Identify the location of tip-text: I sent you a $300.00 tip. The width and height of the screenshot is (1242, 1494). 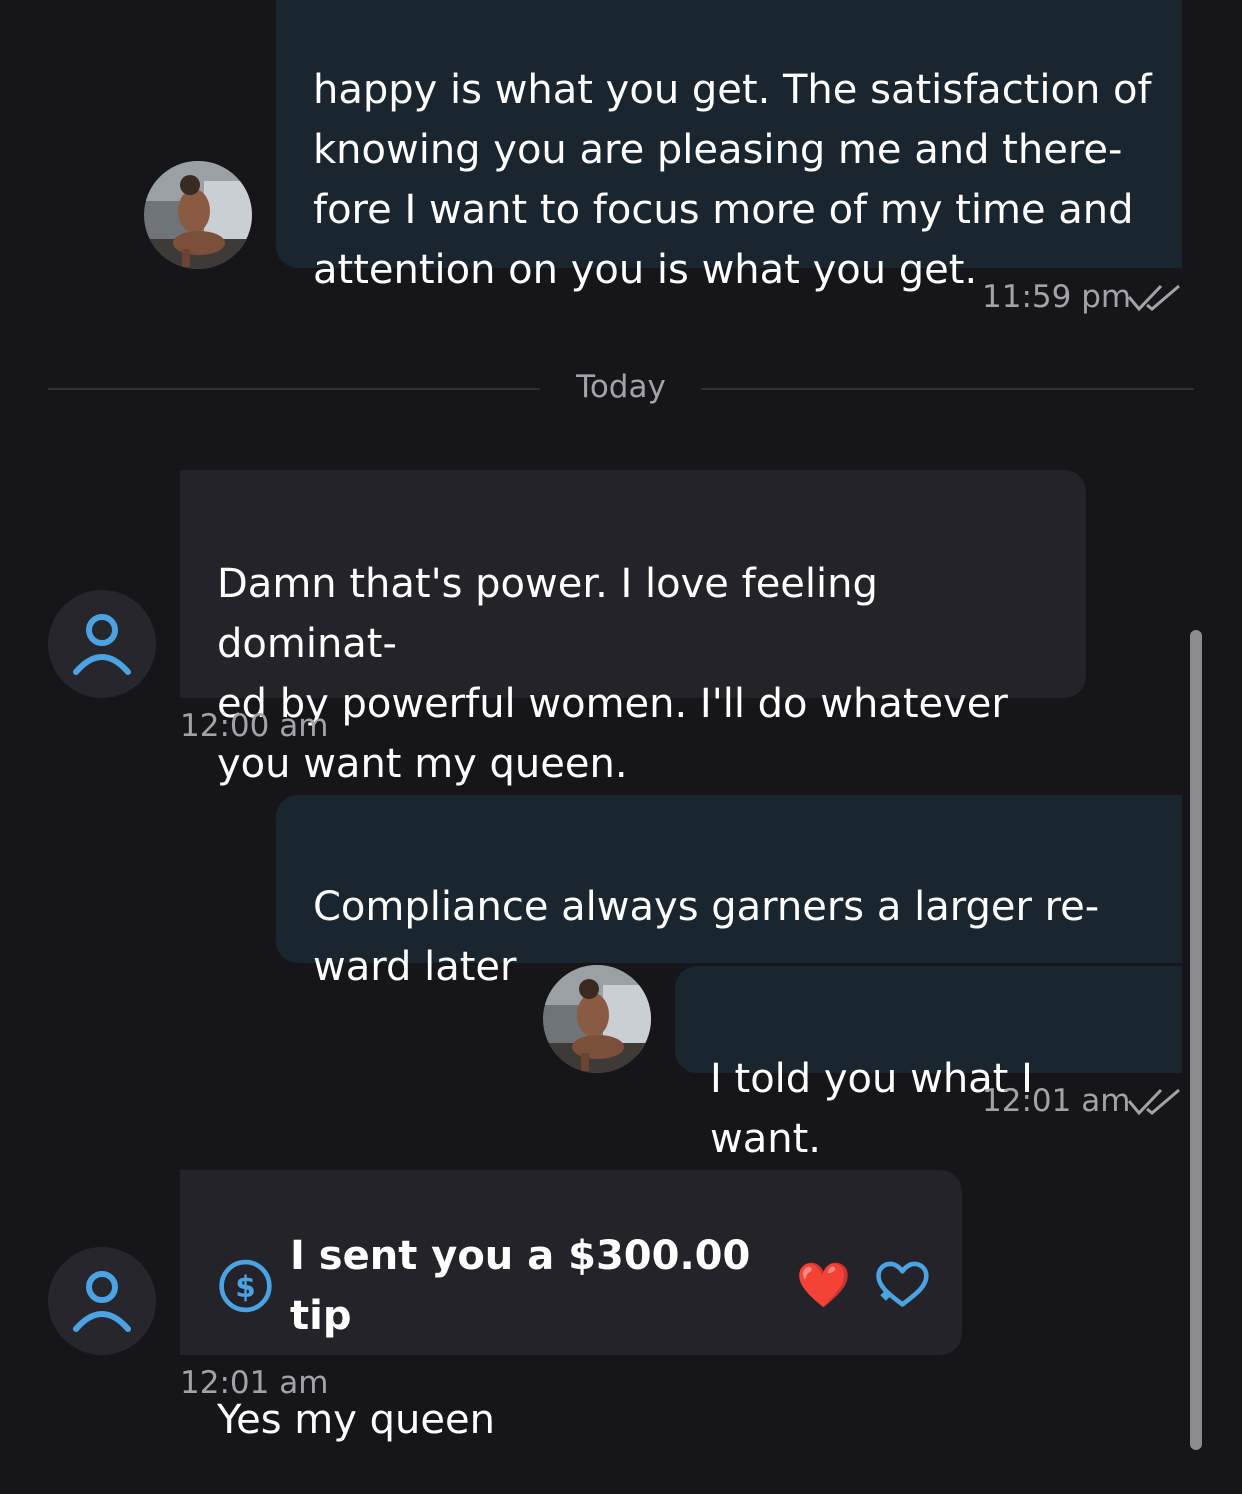
(520, 1286).